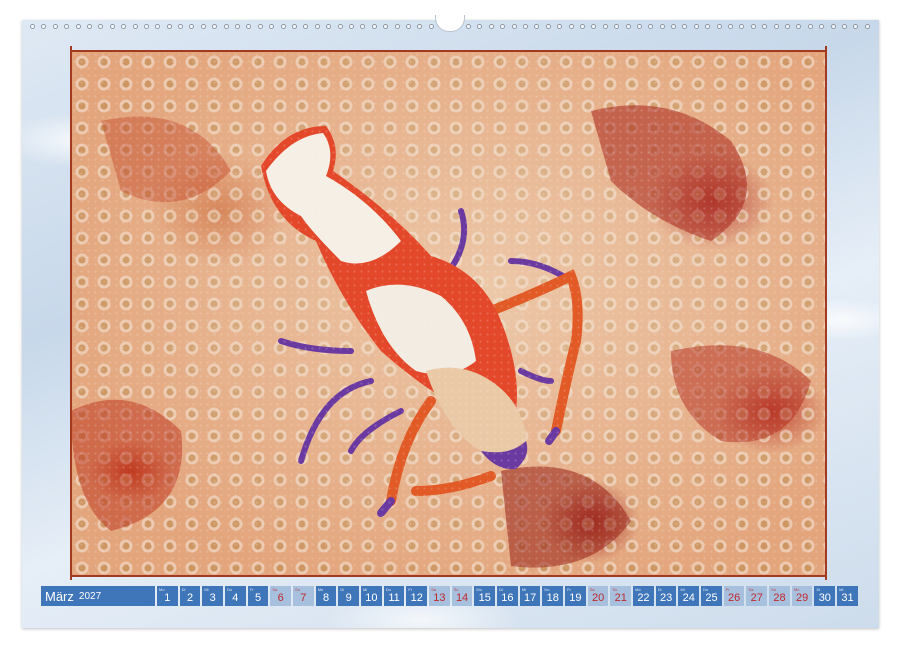 The height and width of the screenshot is (648, 899). Describe the element at coordinates (59, 596) in the screenshot. I see `month-name: März` at that location.